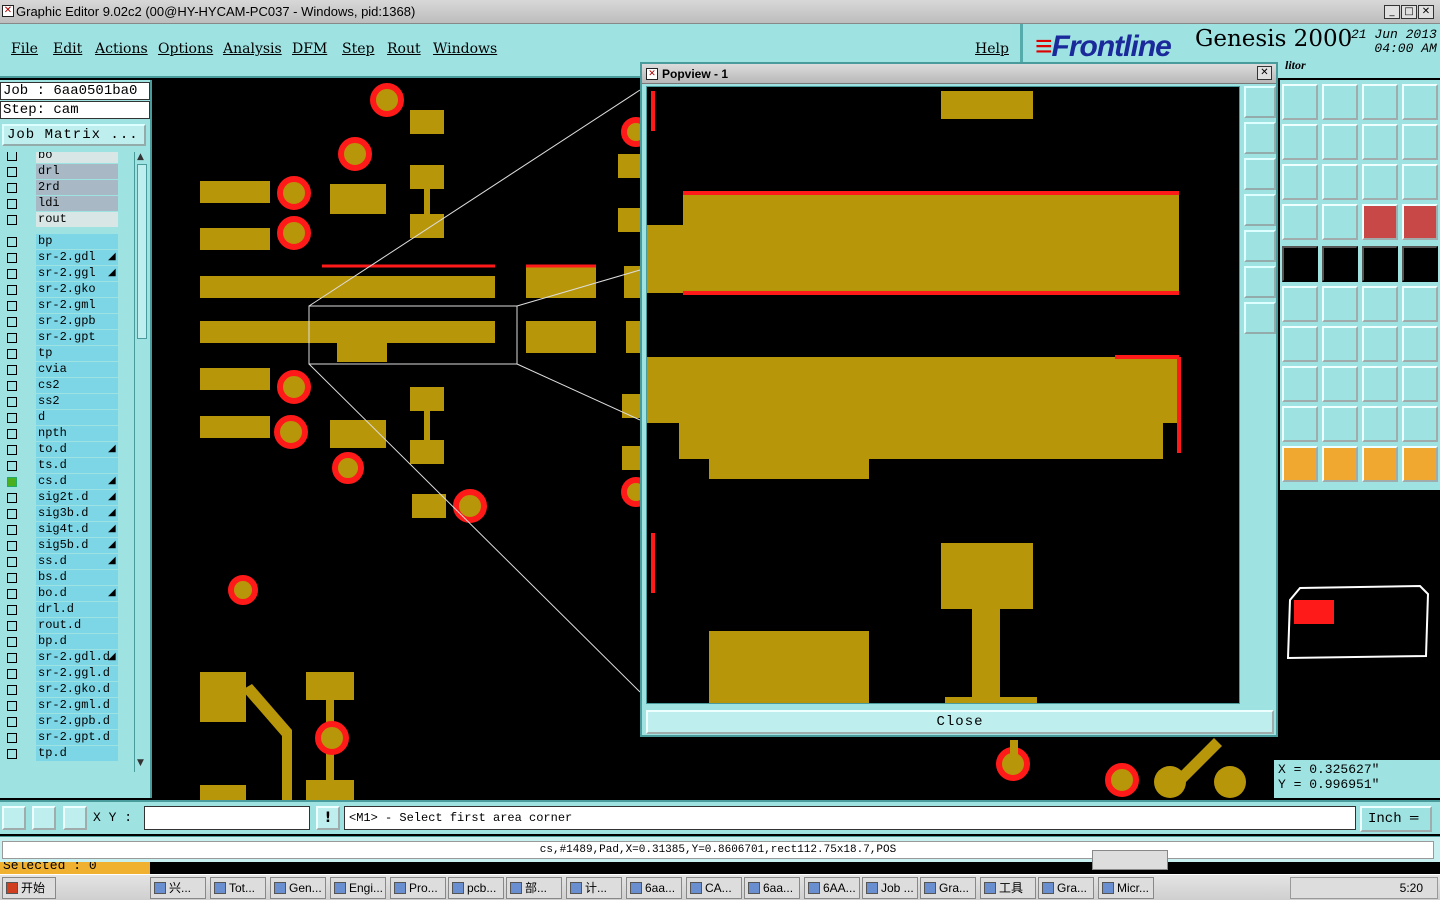  What do you see at coordinates (1260, 174) in the screenshot?
I see `zoom-out-button` at bounding box center [1260, 174].